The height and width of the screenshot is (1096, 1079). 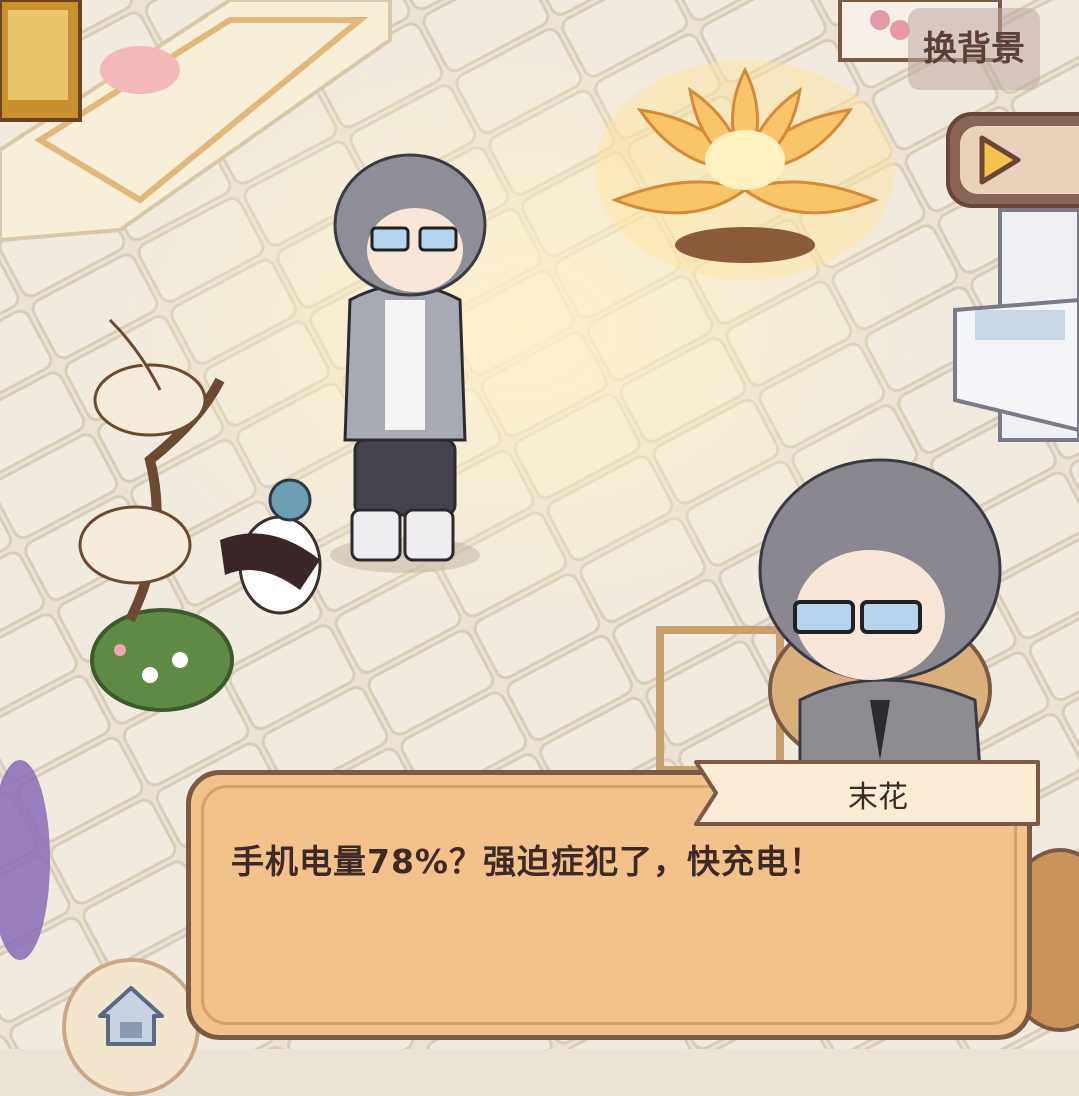 I want to click on speaker-name-tag: 末花, so click(x=867, y=793).